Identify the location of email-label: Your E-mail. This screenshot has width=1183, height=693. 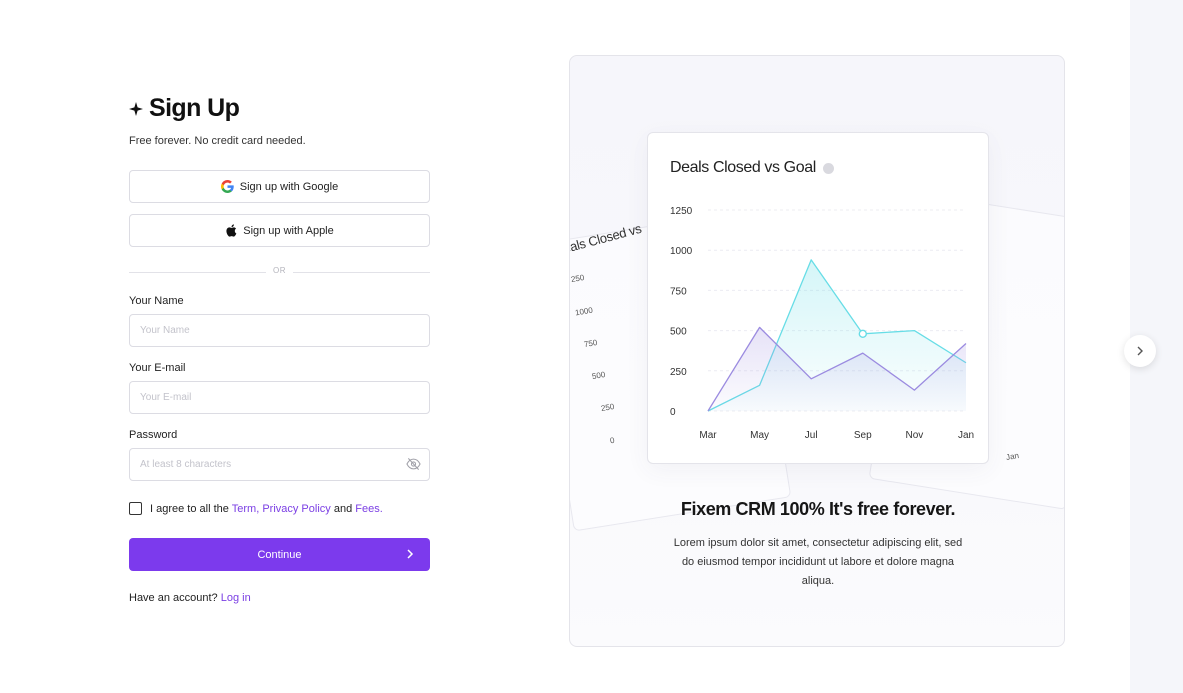
(157, 368).